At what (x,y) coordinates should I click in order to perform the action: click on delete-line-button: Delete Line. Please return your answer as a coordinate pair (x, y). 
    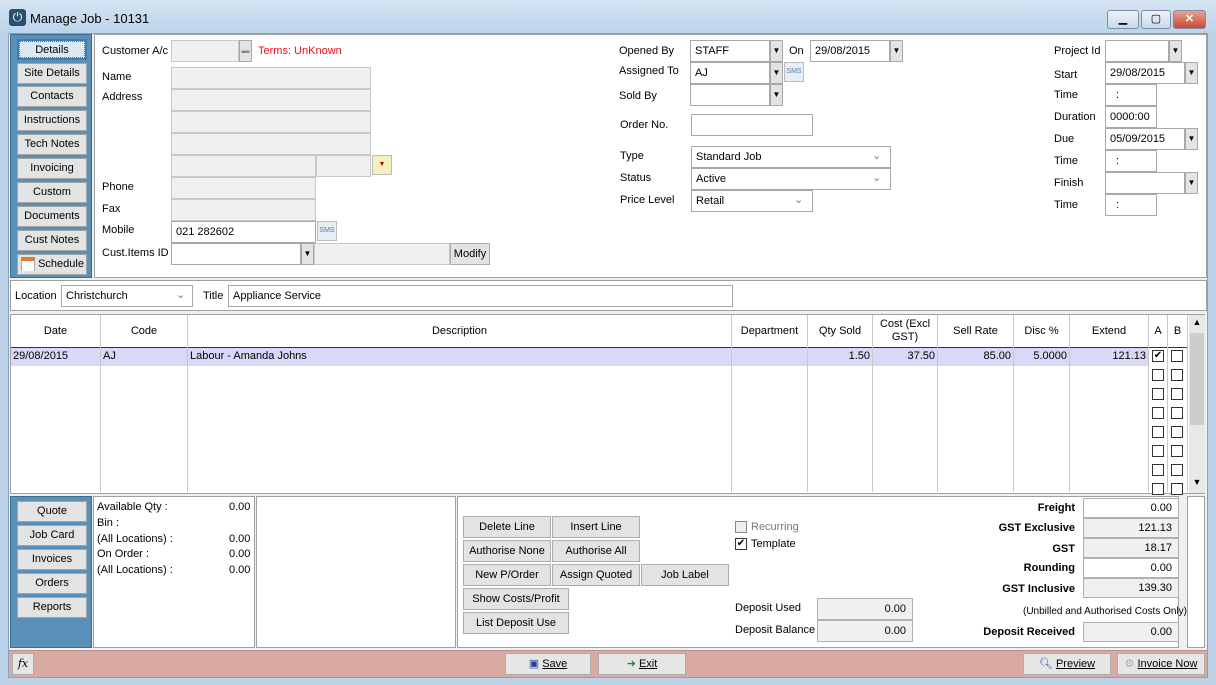
    Looking at the image, I should click on (507, 527).